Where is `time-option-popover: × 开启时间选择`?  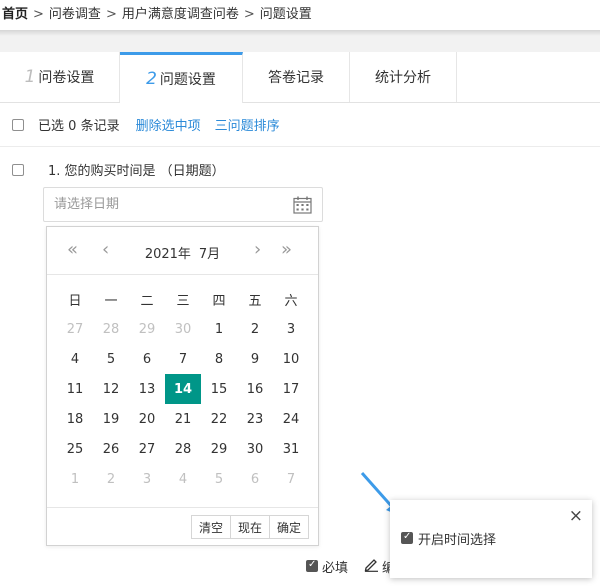 time-option-popover: × 开启时间选择 is located at coordinates (491, 539).